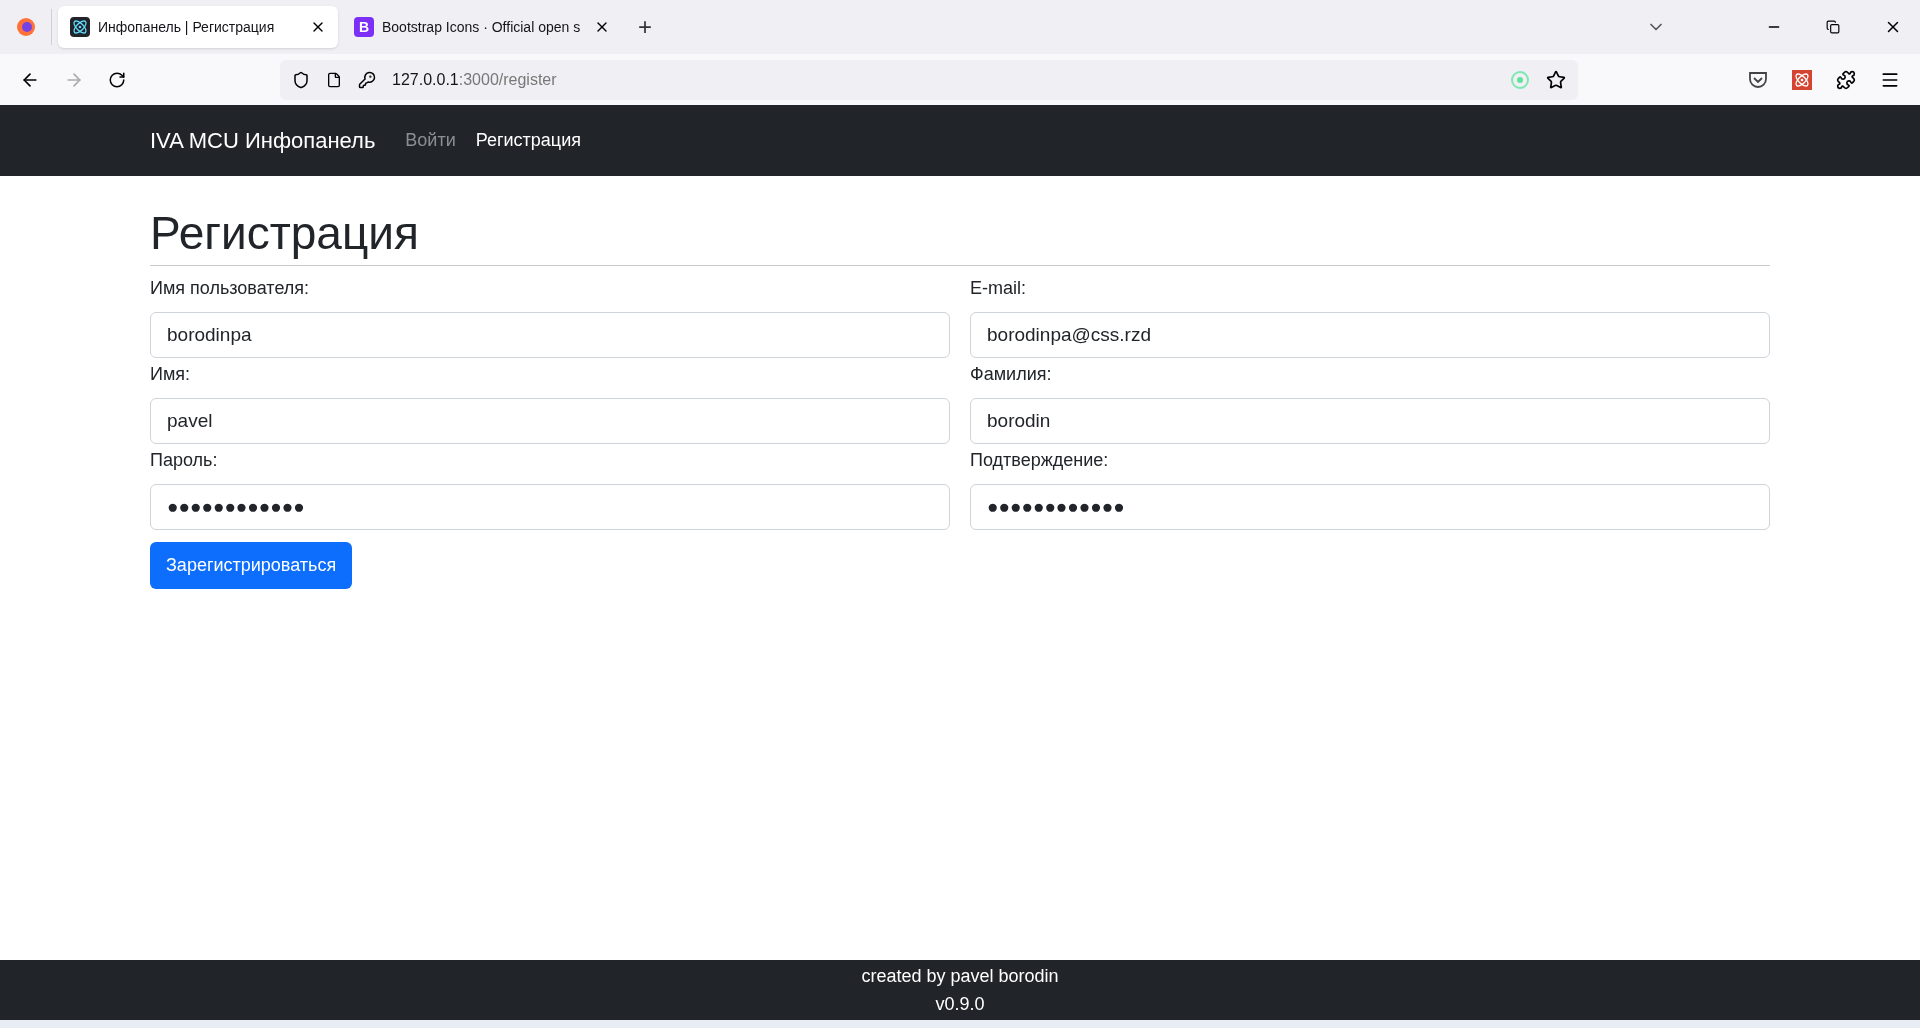 The width and height of the screenshot is (1920, 1028). Describe the element at coordinates (1370, 335) in the screenshot. I see `input-field: borodinpa@css.rzd` at that location.